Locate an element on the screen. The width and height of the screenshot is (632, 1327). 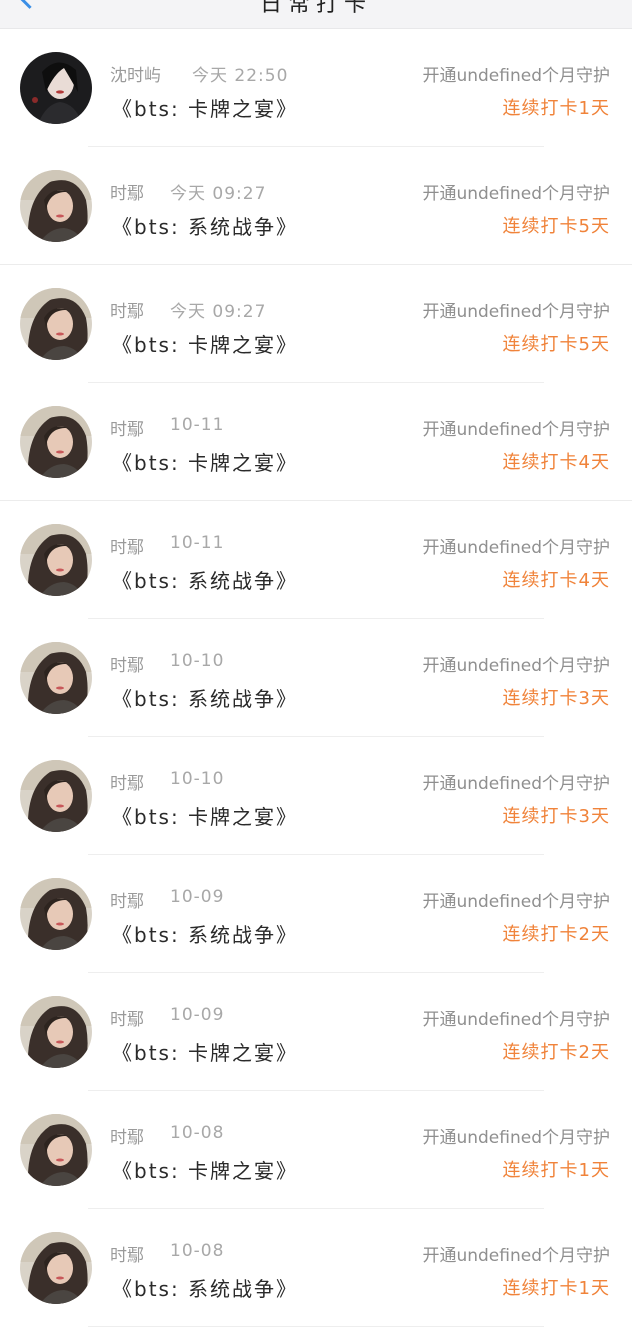
list-item: 时鄢 10-10 开通undefined个月守护《bts: 系统战争》 连续打卡3天 is located at coordinates (316, 678).